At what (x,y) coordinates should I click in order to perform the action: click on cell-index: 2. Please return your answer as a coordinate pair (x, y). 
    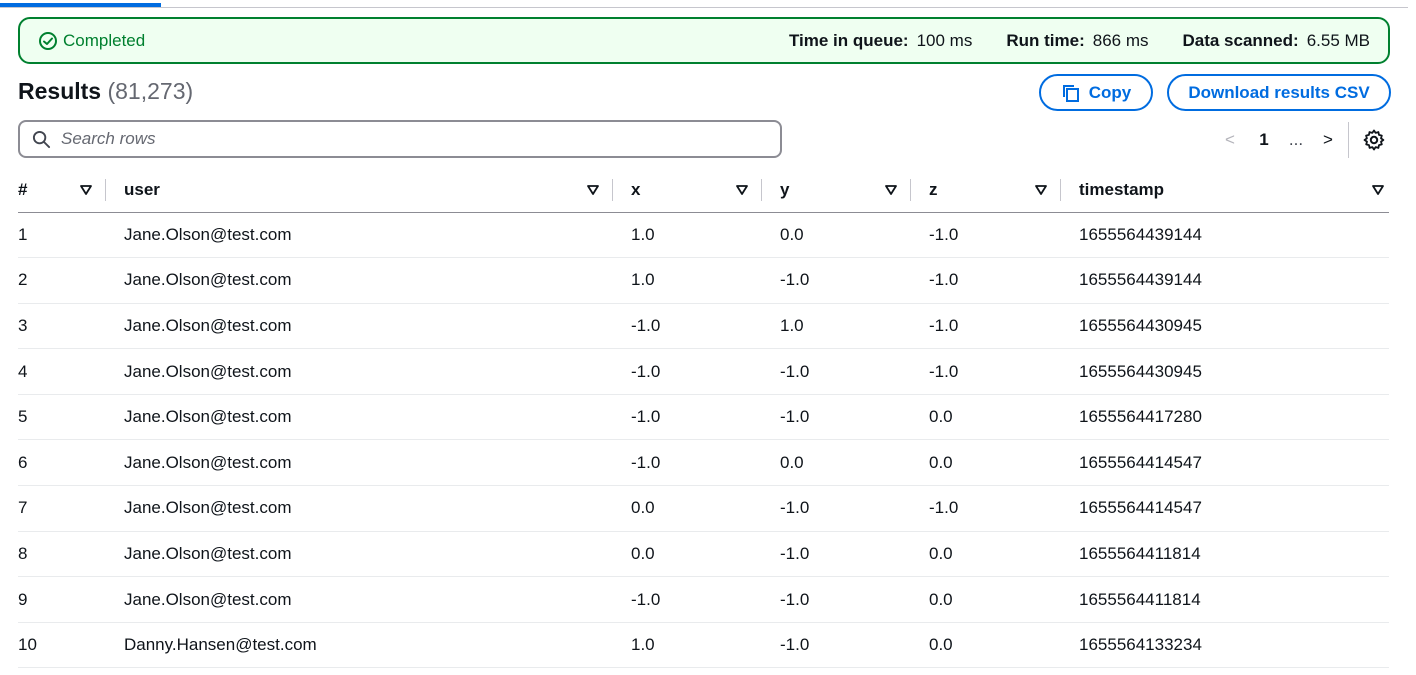
    Looking at the image, I should click on (71, 280).